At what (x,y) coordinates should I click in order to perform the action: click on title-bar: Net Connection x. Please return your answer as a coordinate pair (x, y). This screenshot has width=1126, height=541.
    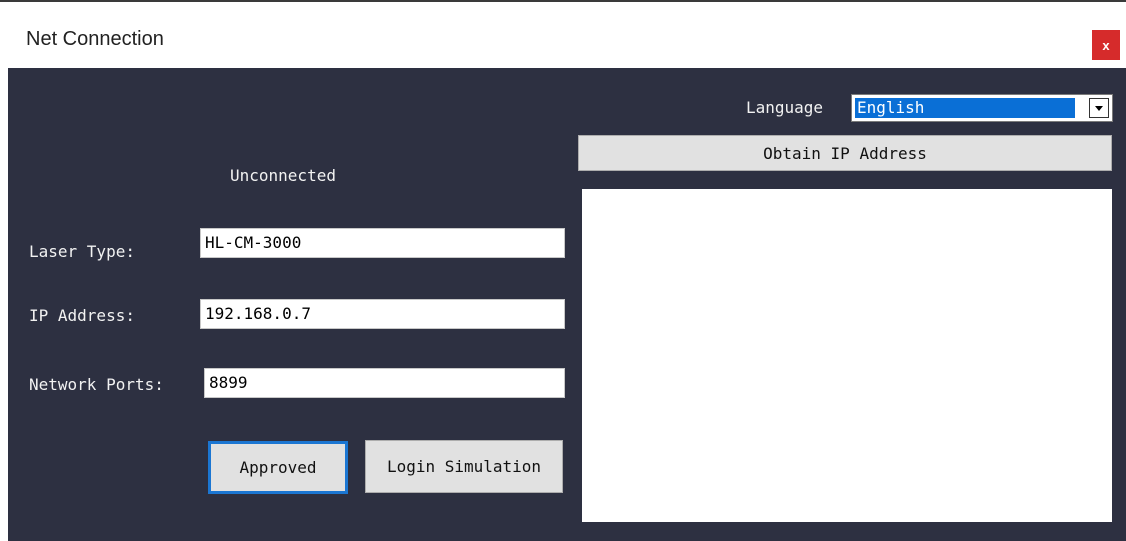
    Looking at the image, I should click on (563, 33).